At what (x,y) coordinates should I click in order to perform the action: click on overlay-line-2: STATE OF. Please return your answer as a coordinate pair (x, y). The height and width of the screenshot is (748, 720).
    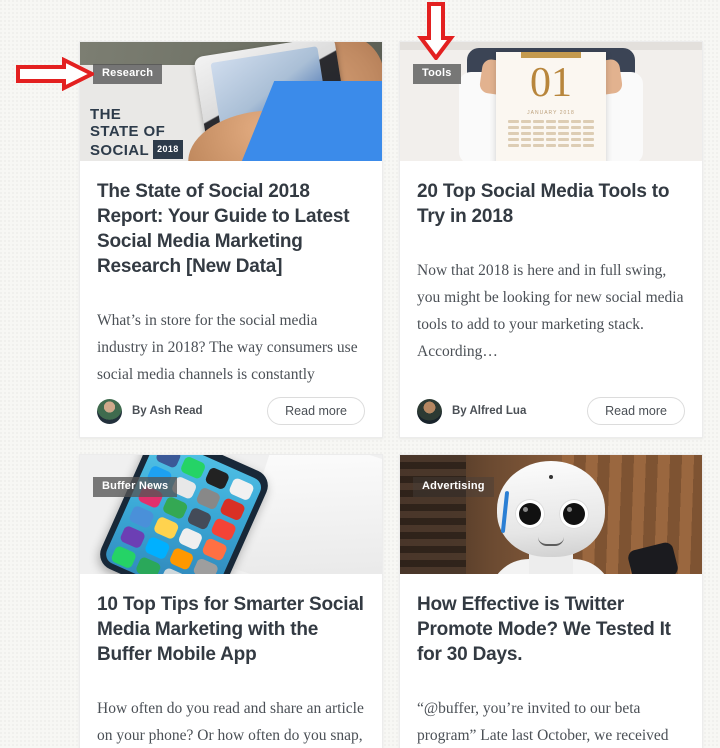
    Looking at the image, I should click on (128, 131).